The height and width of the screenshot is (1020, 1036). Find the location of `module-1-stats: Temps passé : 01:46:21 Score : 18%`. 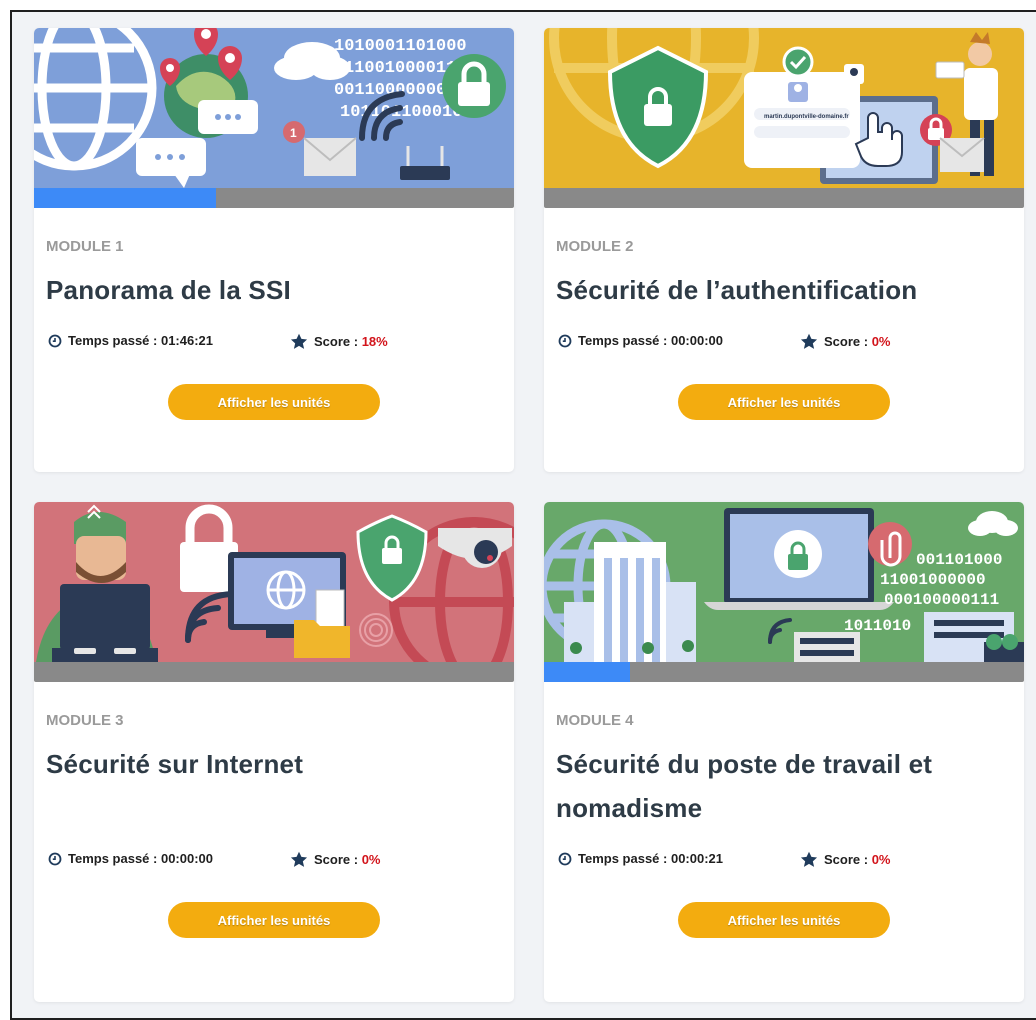

module-1-stats: Temps passé : 01:46:21 Score : 18% is located at coordinates (276, 343).